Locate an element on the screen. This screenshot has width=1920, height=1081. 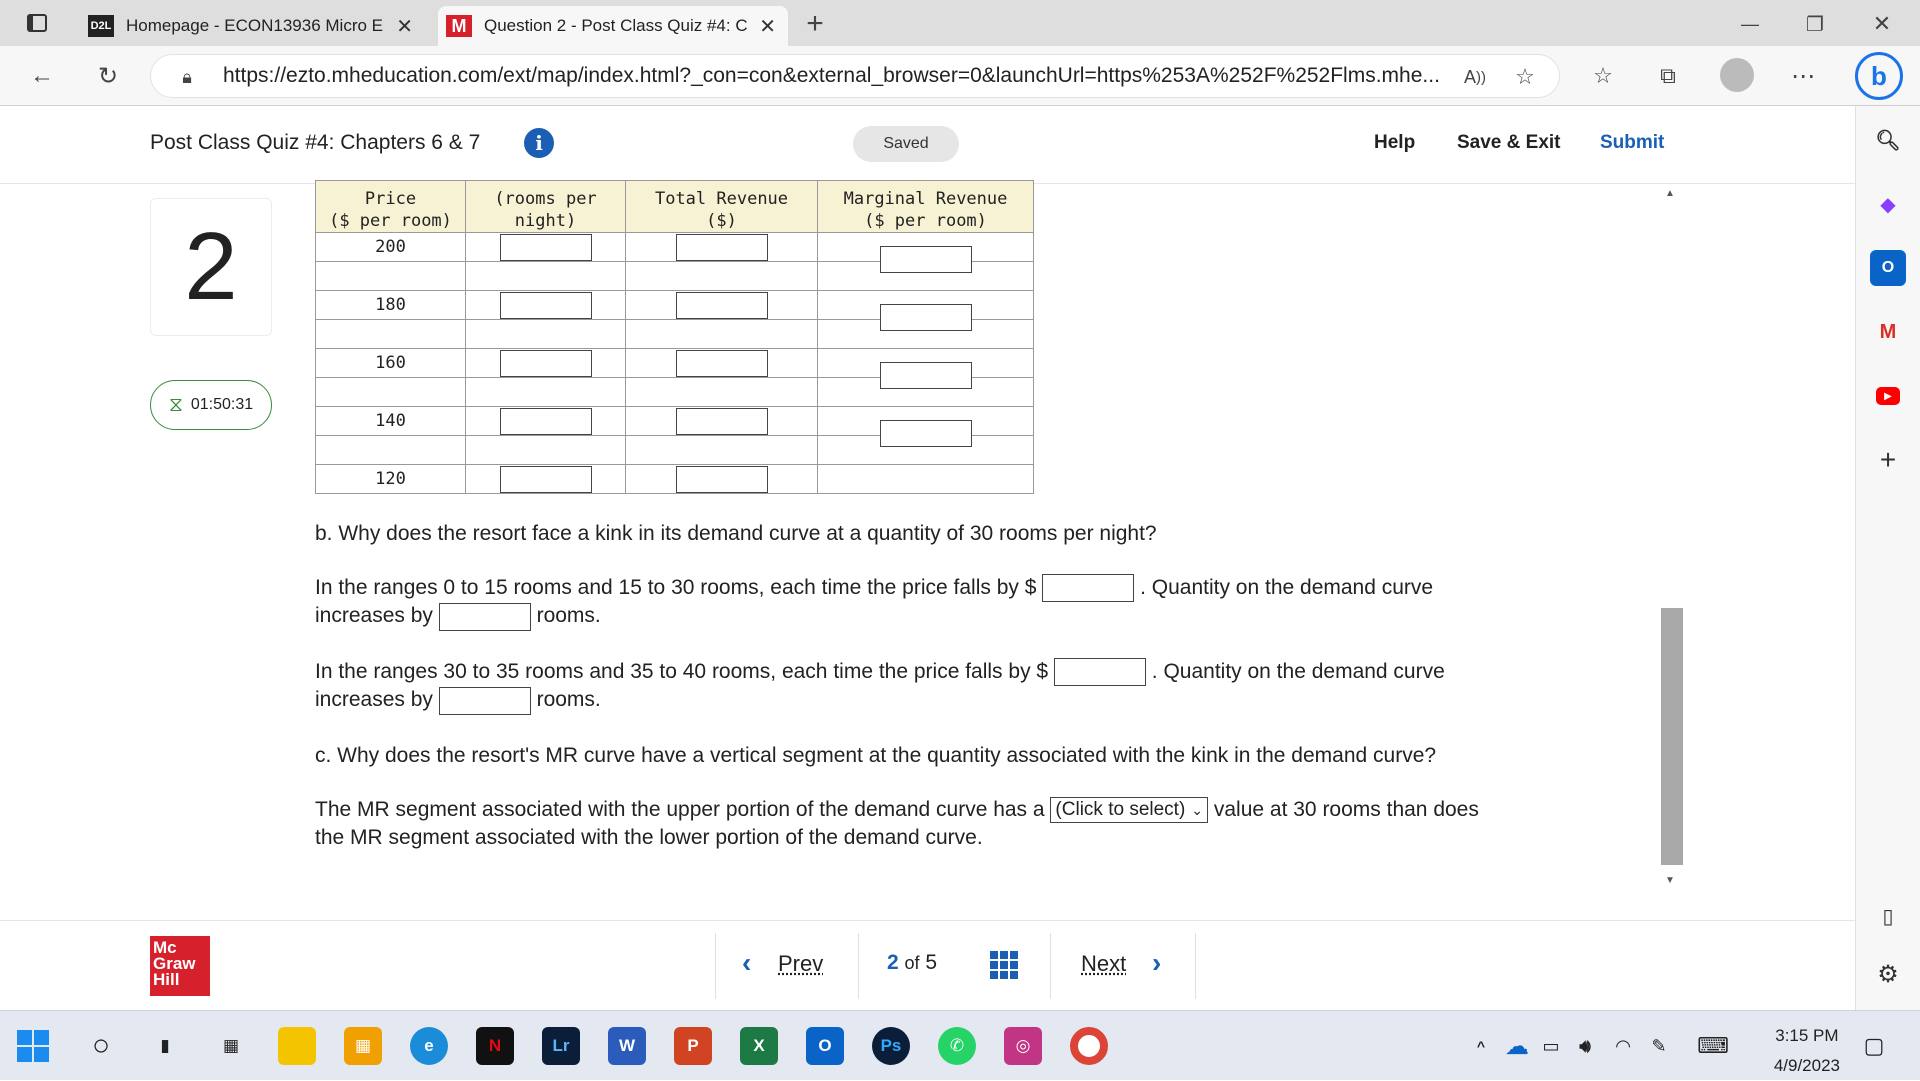
refresh-icon: ↻ is located at coordinates (108, 76).